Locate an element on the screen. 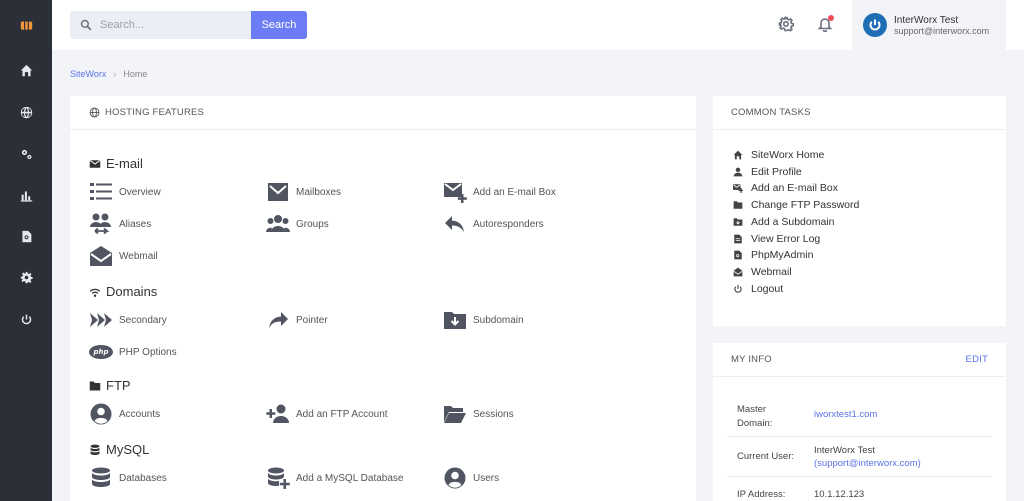  task-add-email-box: Add an E-mail Box is located at coordinates (785, 188).